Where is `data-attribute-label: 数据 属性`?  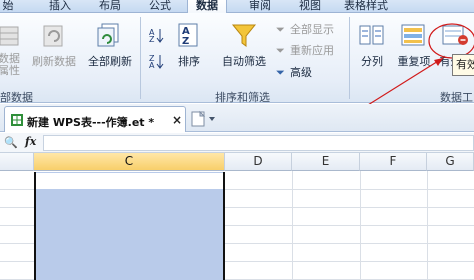
data-attribute-label: 数据 属性 is located at coordinates (10, 64).